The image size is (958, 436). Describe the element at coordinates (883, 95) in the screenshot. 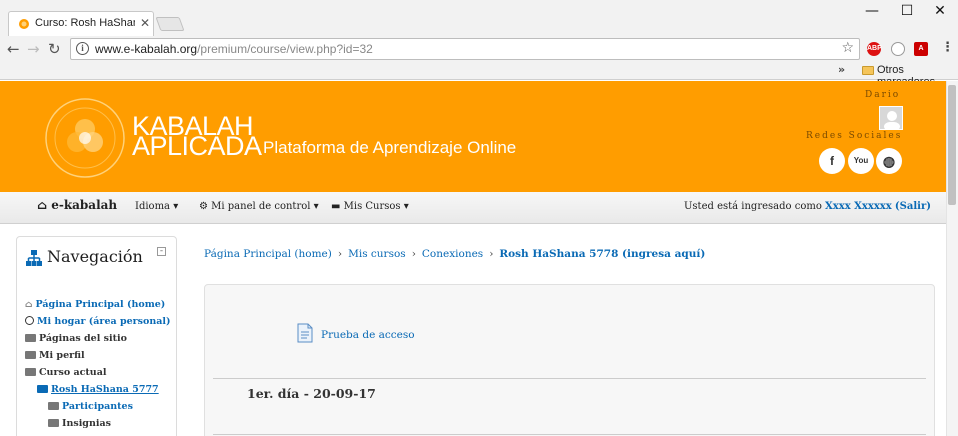

I see `user-name: Dario` at that location.